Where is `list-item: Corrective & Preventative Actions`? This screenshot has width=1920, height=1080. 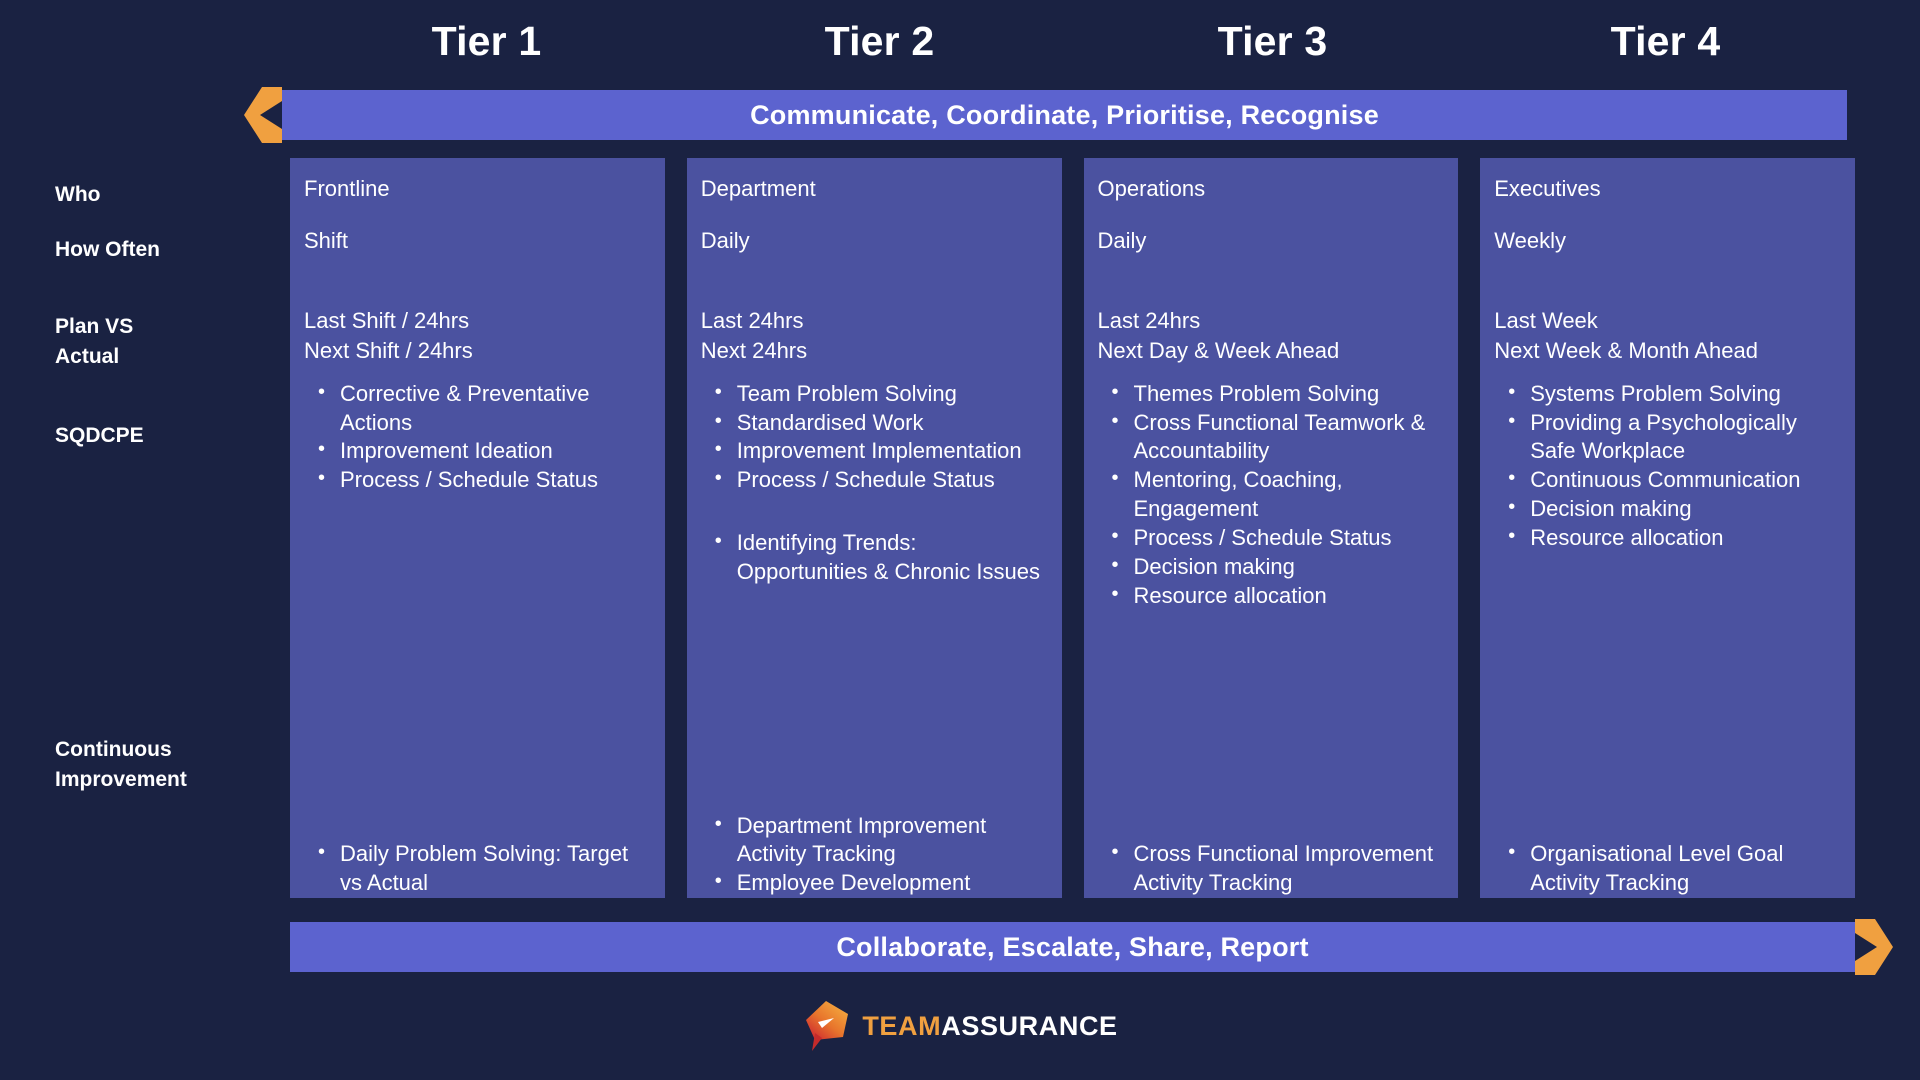 list-item: Corrective & Preventative Actions is located at coordinates (482, 408).